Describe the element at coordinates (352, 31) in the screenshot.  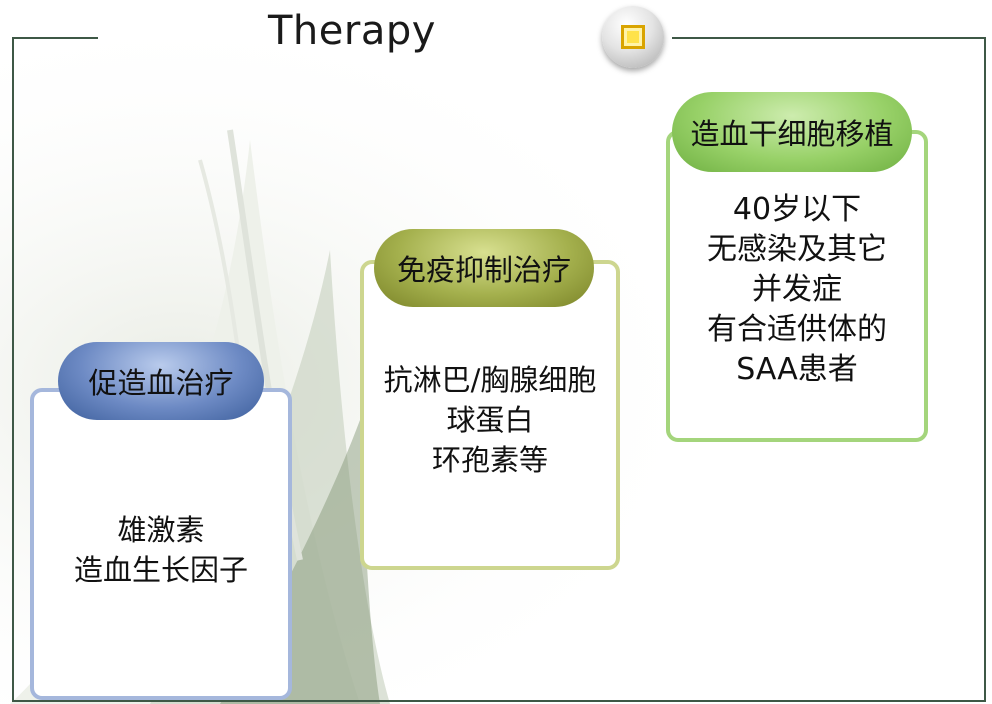
I see `slide-title: Therapy` at that location.